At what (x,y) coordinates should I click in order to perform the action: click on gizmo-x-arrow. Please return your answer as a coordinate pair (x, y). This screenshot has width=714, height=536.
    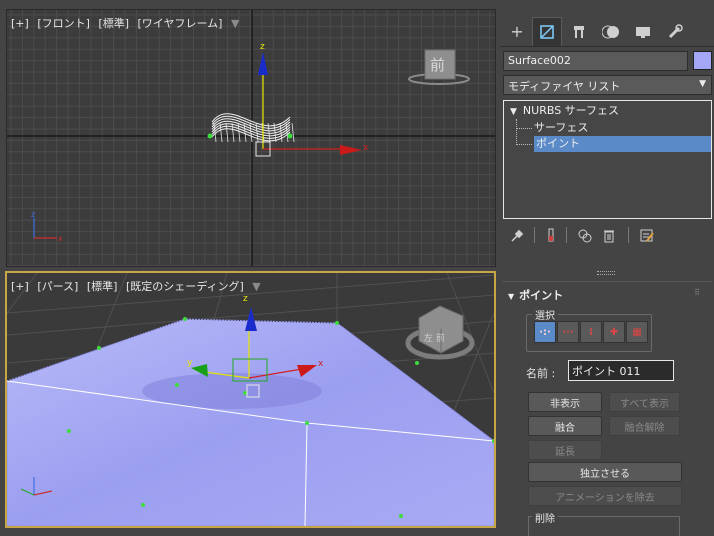
    Looking at the image, I should click on (351, 150).